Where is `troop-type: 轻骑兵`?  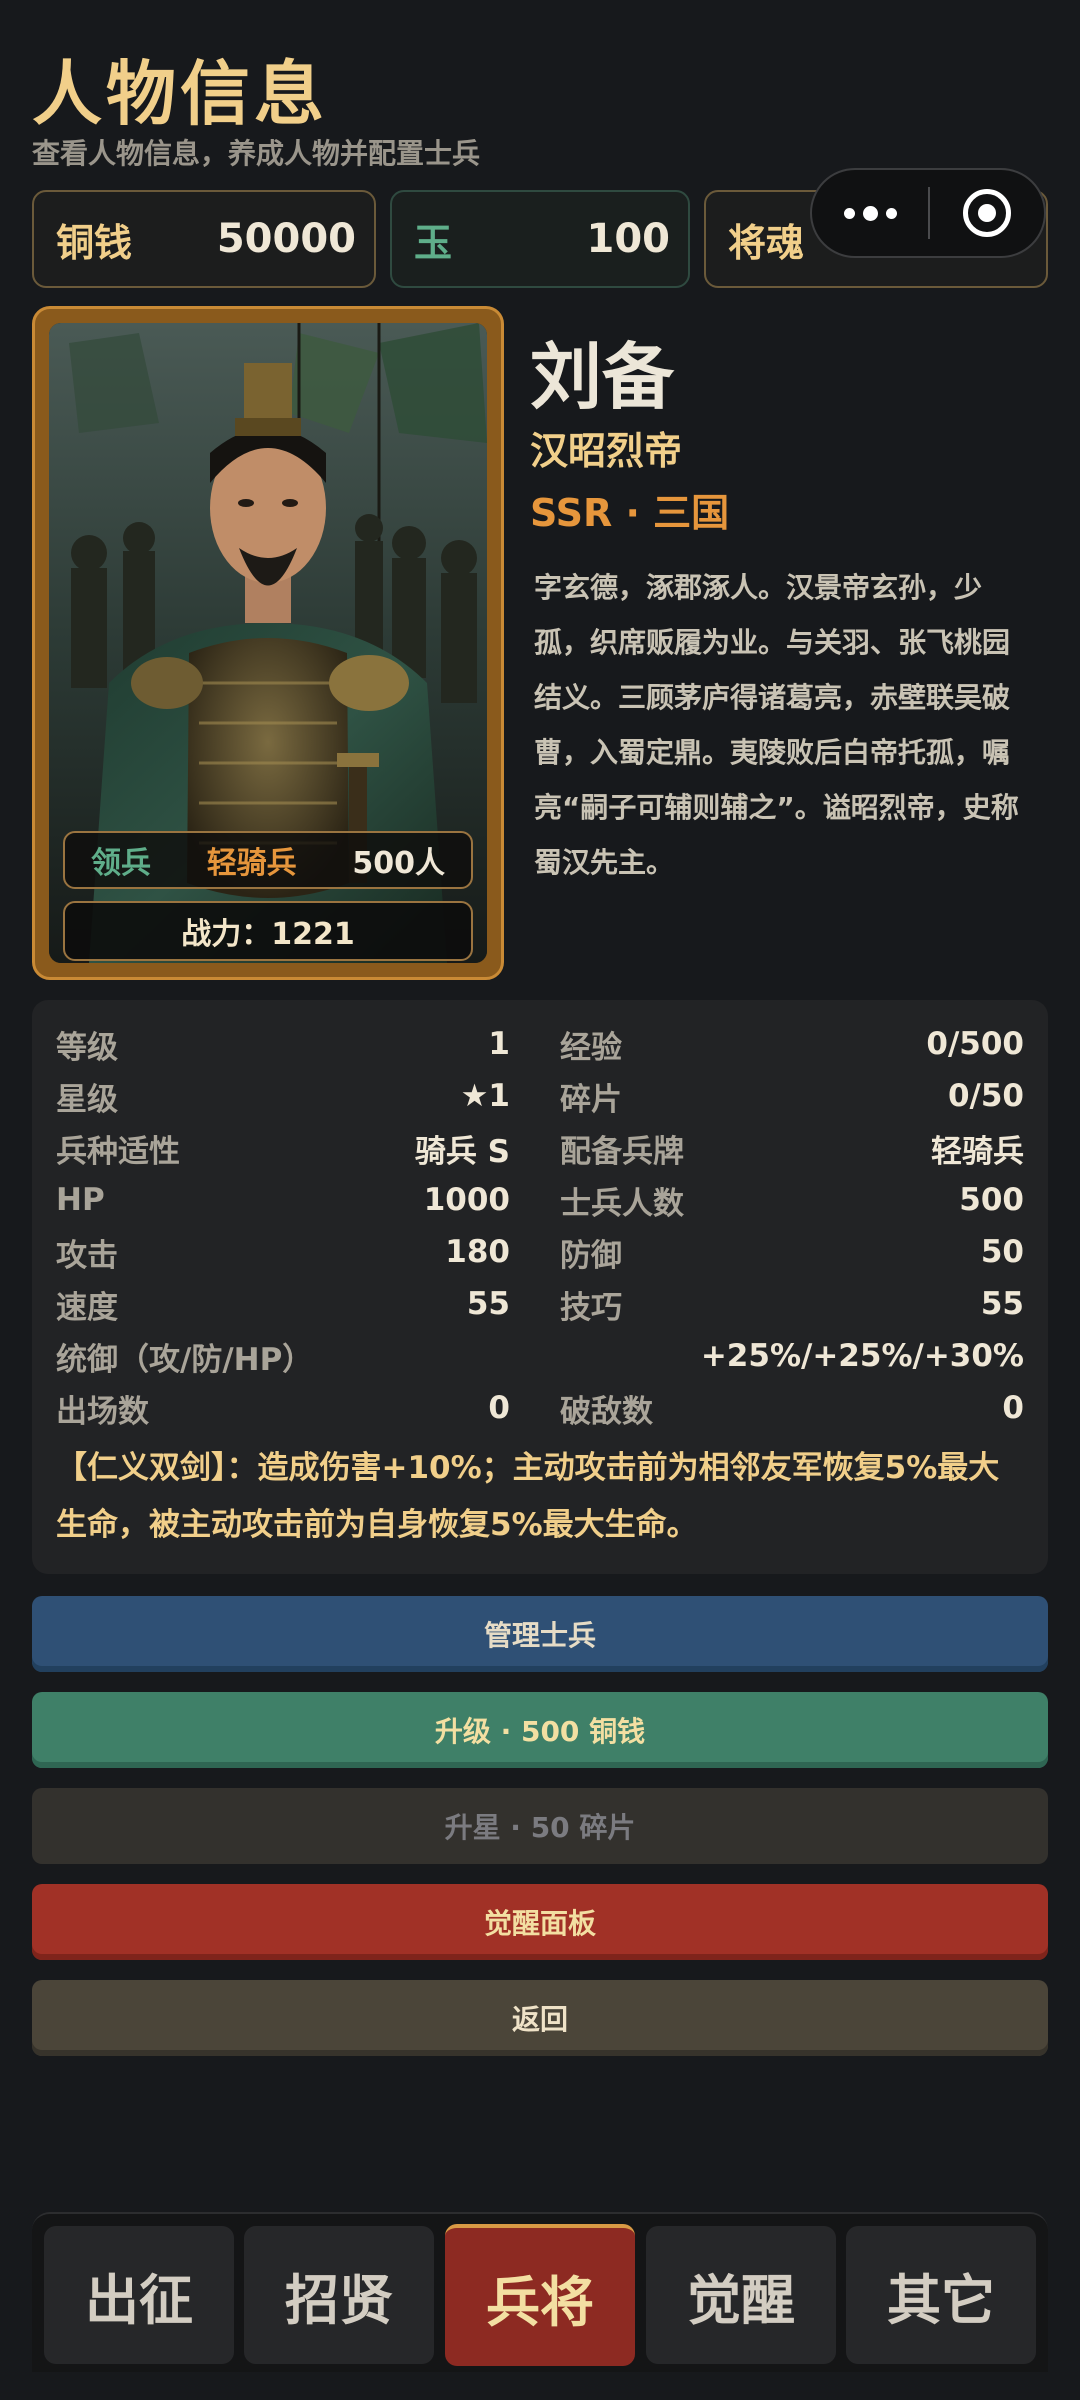
troop-type: 轻骑兵 is located at coordinates (251, 863).